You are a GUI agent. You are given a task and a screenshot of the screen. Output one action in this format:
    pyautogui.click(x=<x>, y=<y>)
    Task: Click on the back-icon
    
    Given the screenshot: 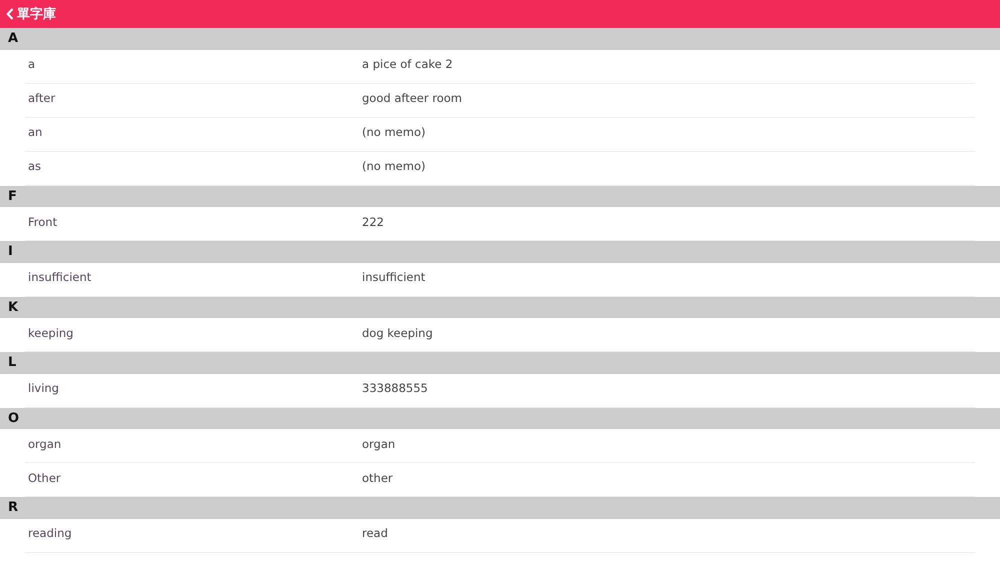 What is the action you would take?
    pyautogui.click(x=10, y=14)
    